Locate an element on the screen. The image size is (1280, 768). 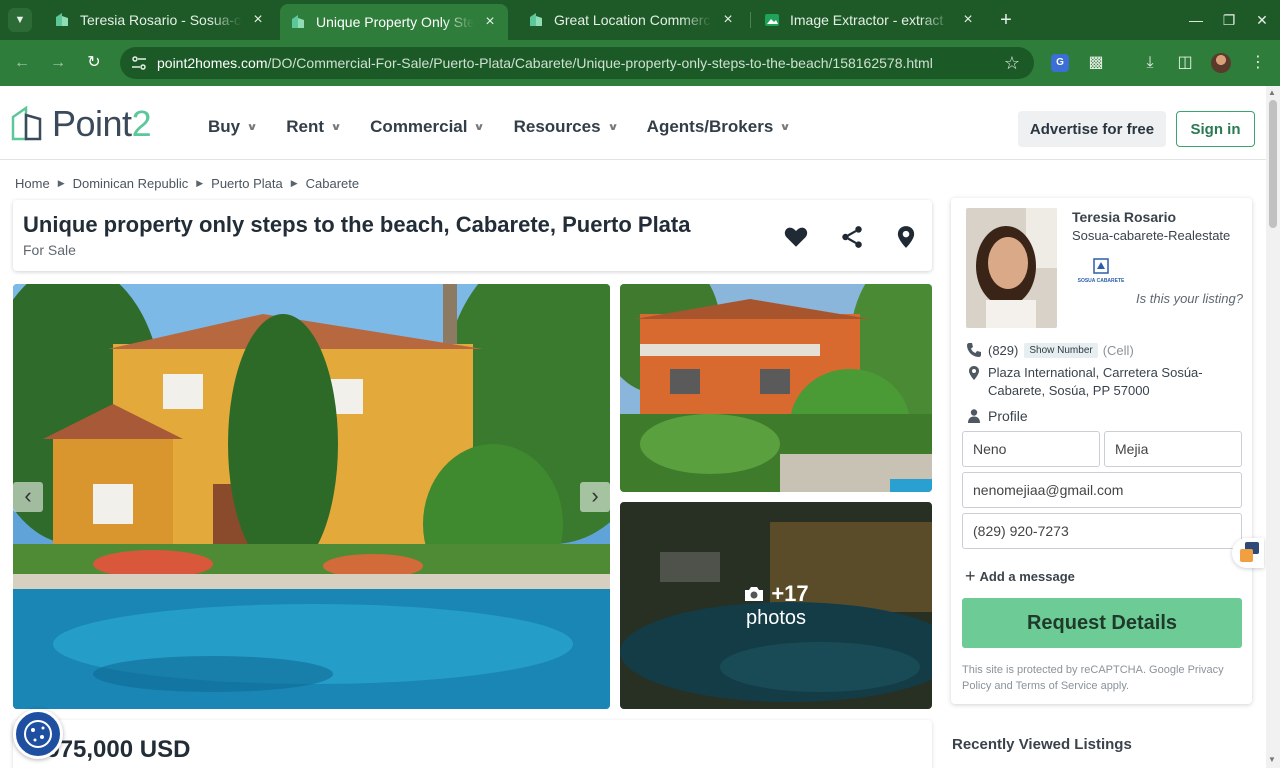
tab-title: Unique Property Only Steps to the Beach is located at coordinates (395, 22).